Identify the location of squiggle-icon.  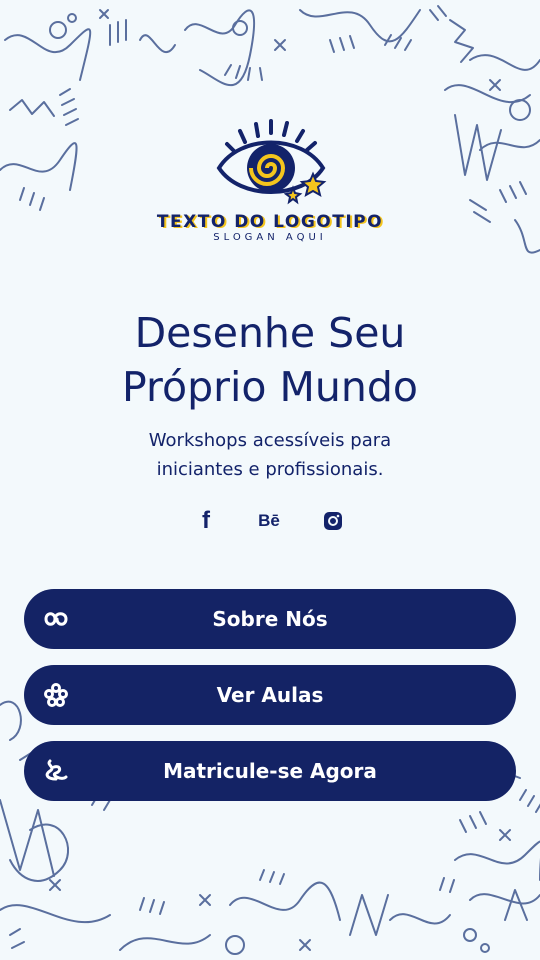
(56, 771).